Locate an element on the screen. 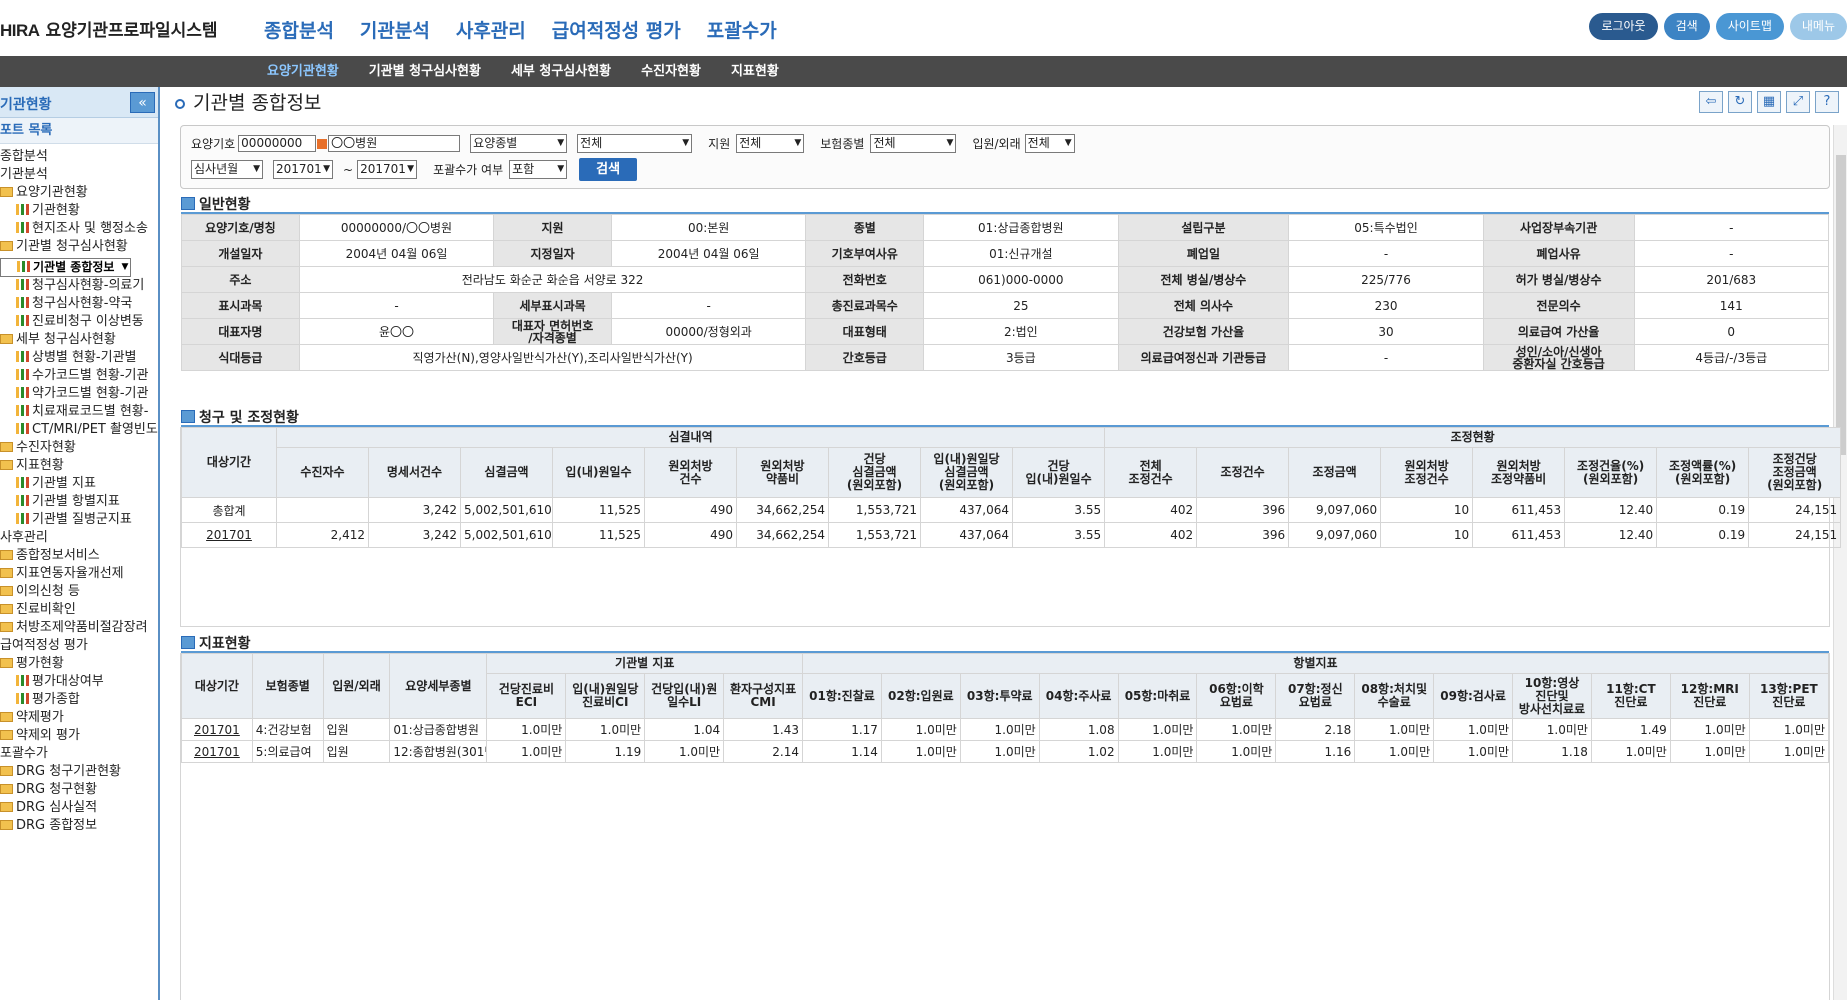  sidebar-item: 처방조제약품비절감장려 is located at coordinates (79, 628).